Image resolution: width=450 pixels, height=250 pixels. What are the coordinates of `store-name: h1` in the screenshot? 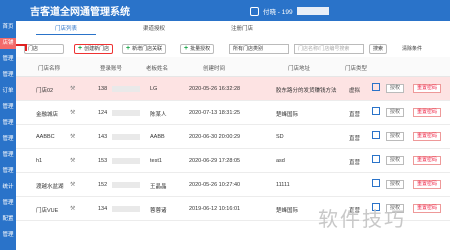 It's located at (39, 161).